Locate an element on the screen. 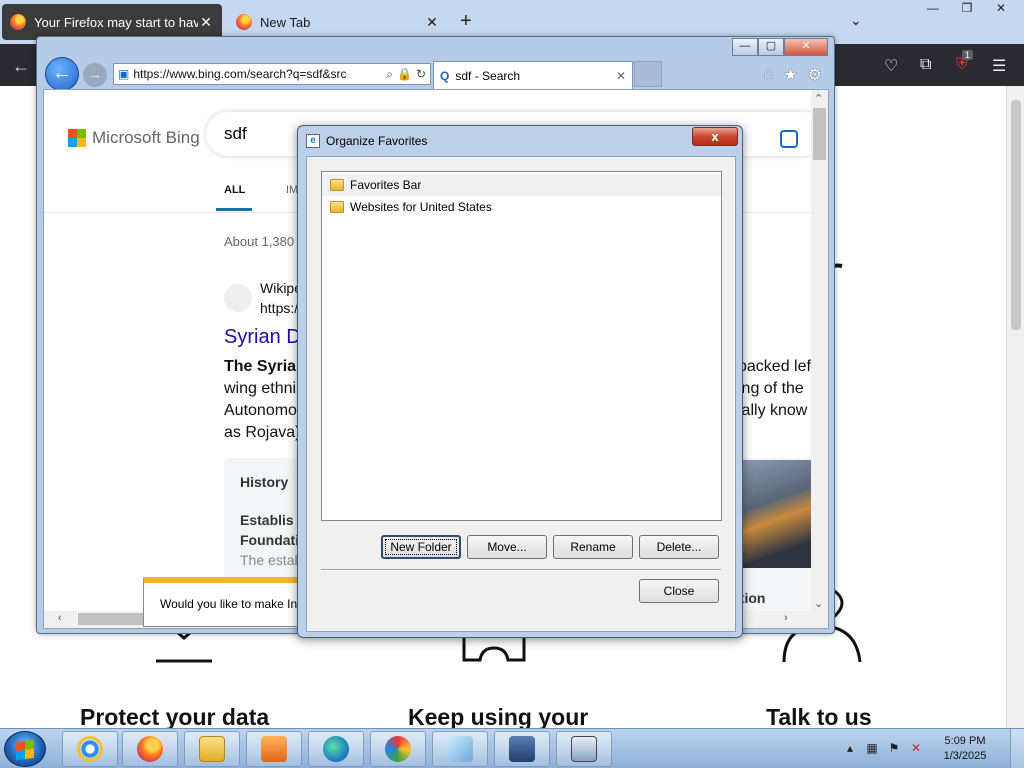  folder-icon is located at coordinates (212, 749).